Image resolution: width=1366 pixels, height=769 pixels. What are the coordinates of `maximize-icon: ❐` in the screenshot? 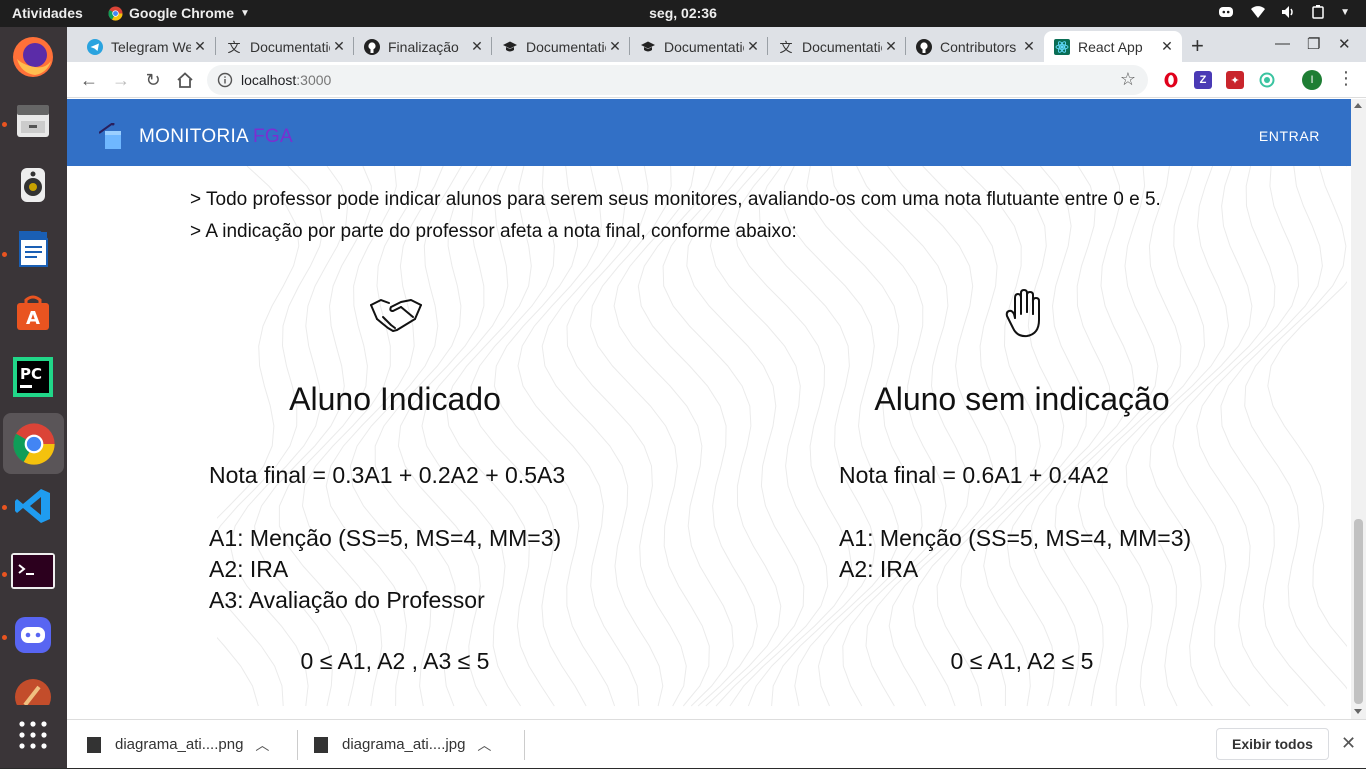 It's located at (1313, 44).